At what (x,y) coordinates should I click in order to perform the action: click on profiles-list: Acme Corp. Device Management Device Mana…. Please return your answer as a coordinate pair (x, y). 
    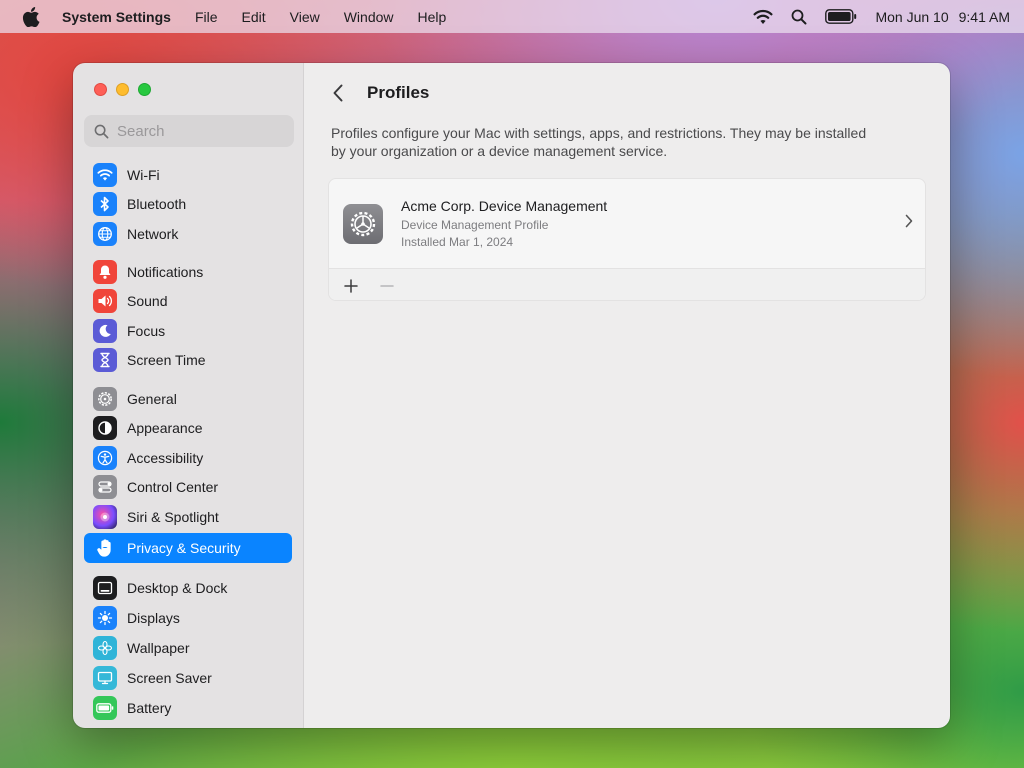
    Looking at the image, I should click on (627, 239).